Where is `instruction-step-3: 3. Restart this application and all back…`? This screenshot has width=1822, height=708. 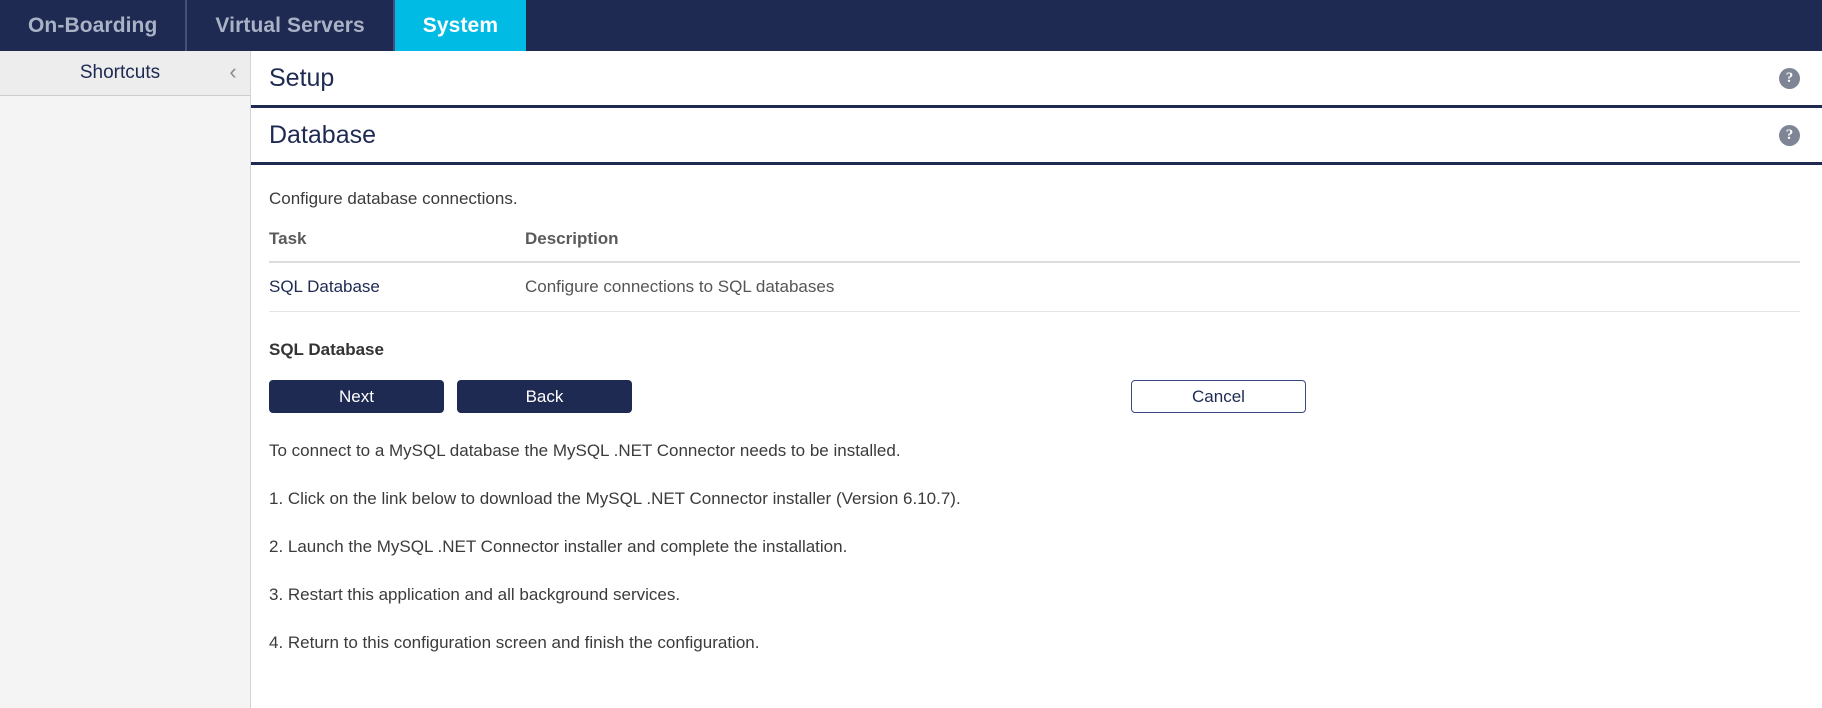 instruction-step-3: 3. Restart this application and all back… is located at coordinates (475, 594).